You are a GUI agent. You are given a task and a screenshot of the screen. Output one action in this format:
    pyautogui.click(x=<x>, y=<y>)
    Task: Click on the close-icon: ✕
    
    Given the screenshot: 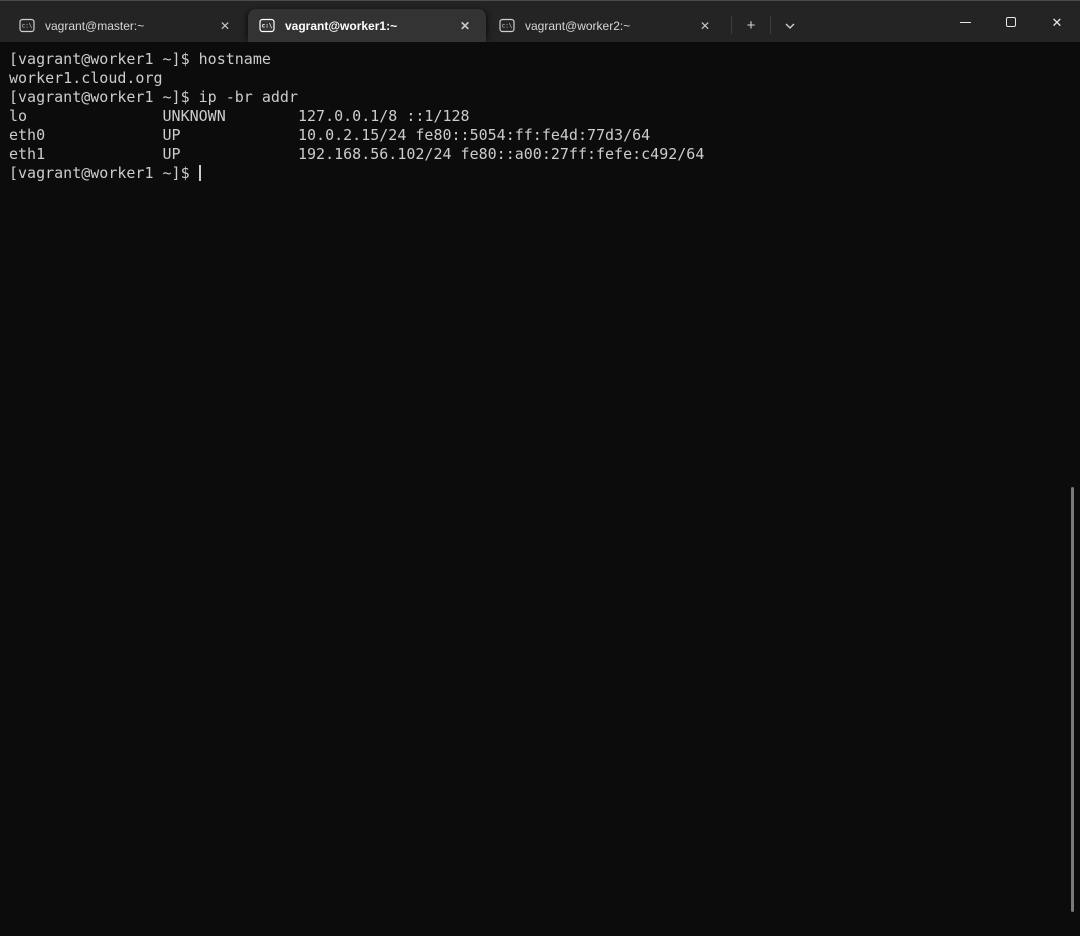 What is the action you would take?
    pyautogui.click(x=1057, y=22)
    